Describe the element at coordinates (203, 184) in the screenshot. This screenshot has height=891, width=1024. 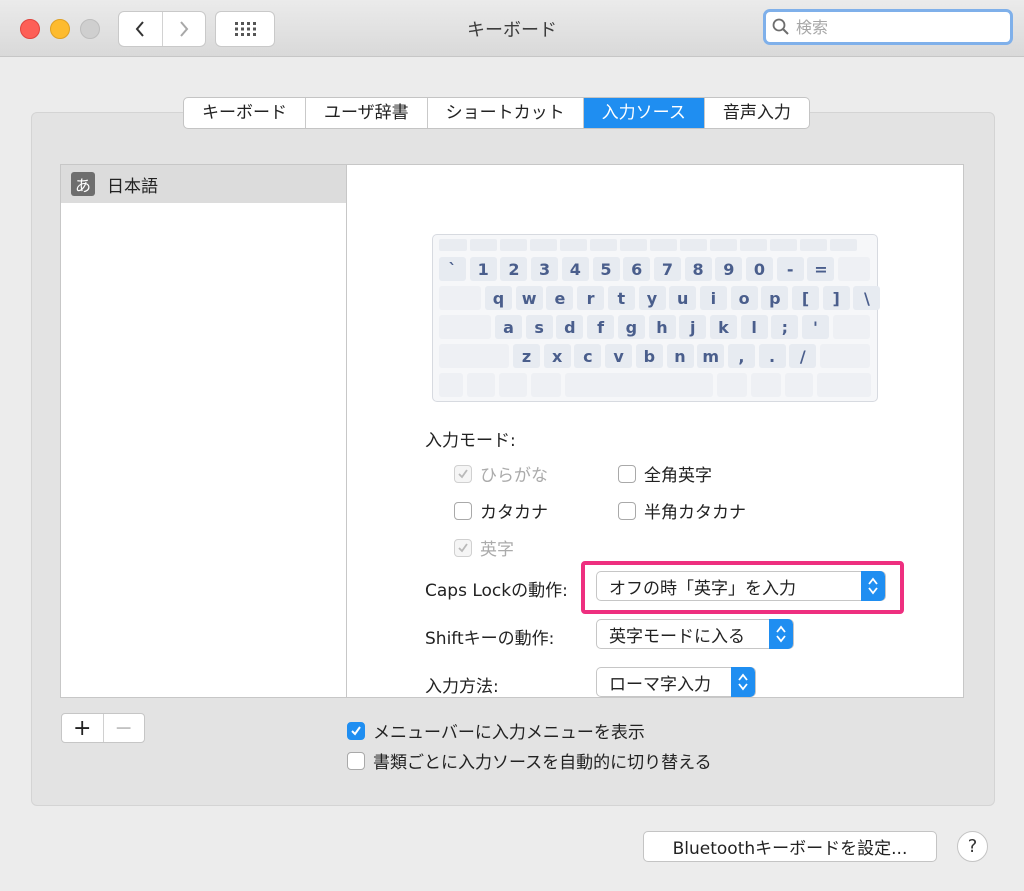
I see `source-item-japanese: あ 日本語` at that location.